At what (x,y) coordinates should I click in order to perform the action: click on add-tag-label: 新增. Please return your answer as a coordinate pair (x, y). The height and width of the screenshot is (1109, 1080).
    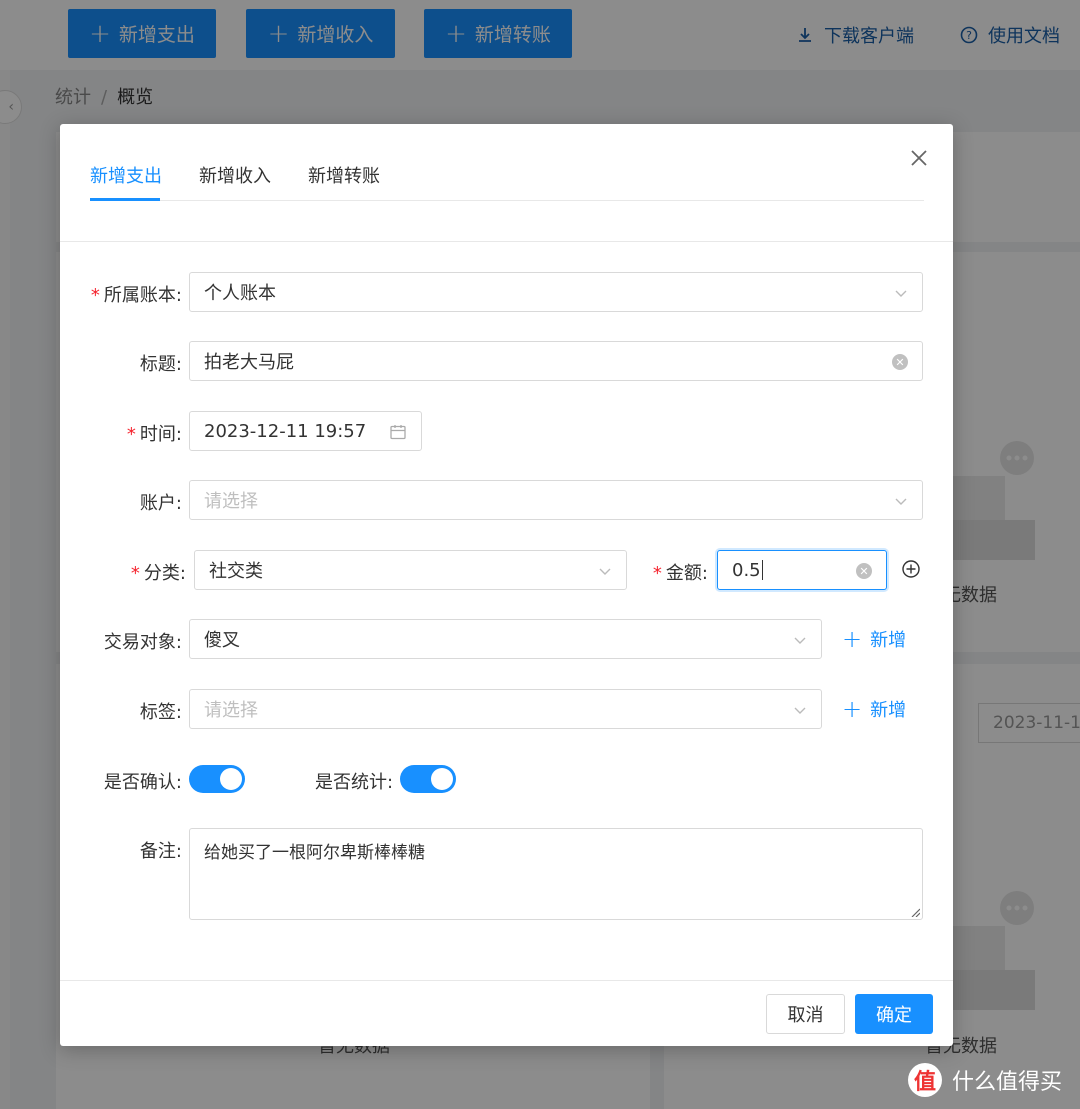
    Looking at the image, I should click on (888, 710).